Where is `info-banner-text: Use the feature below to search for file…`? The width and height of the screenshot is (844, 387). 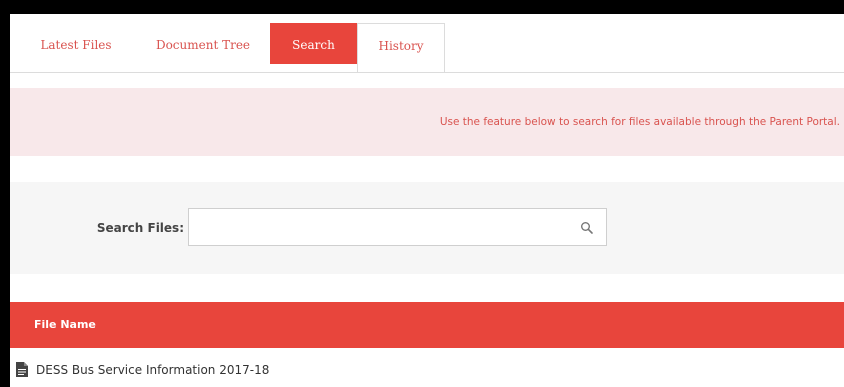
info-banner-text: Use the feature below to search for file… is located at coordinates (639, 122).